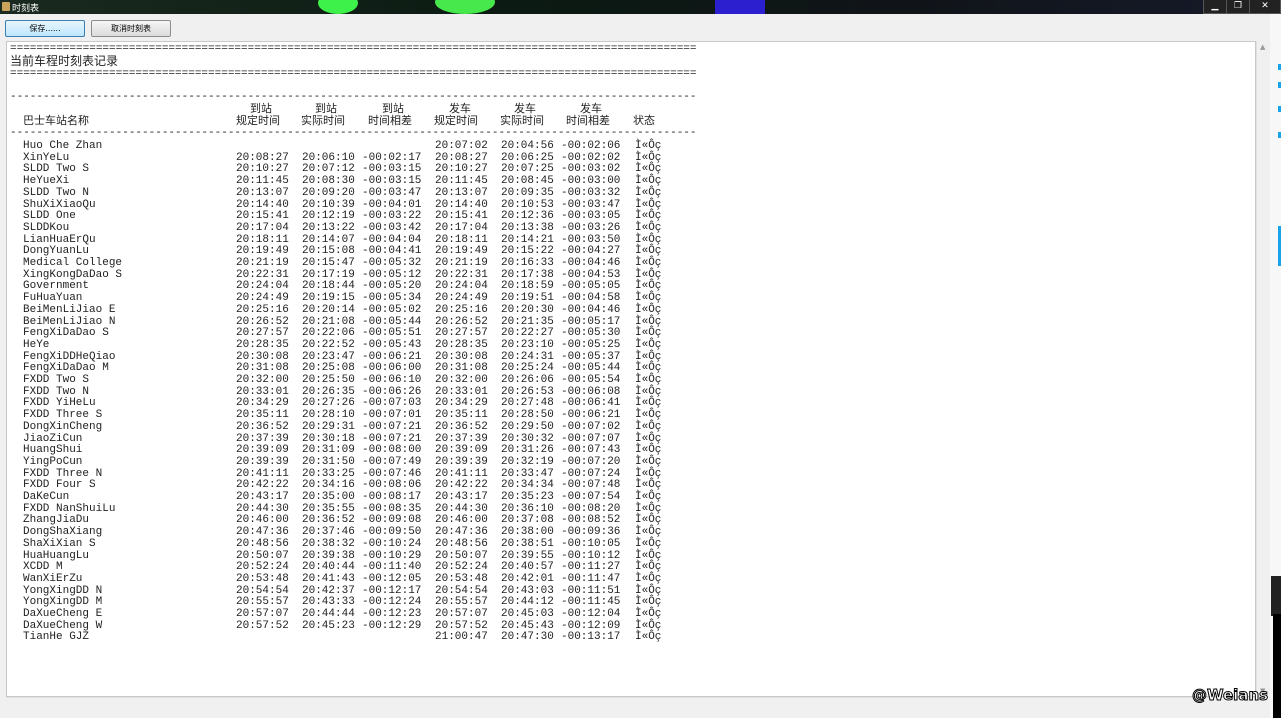 The height and width of the screenshot is (718, 1281). What do you see at coordinates (56, 555) in the screenshot?
I see `station-name-cell: HuaHuangLu` at bounding box center [56, 555].